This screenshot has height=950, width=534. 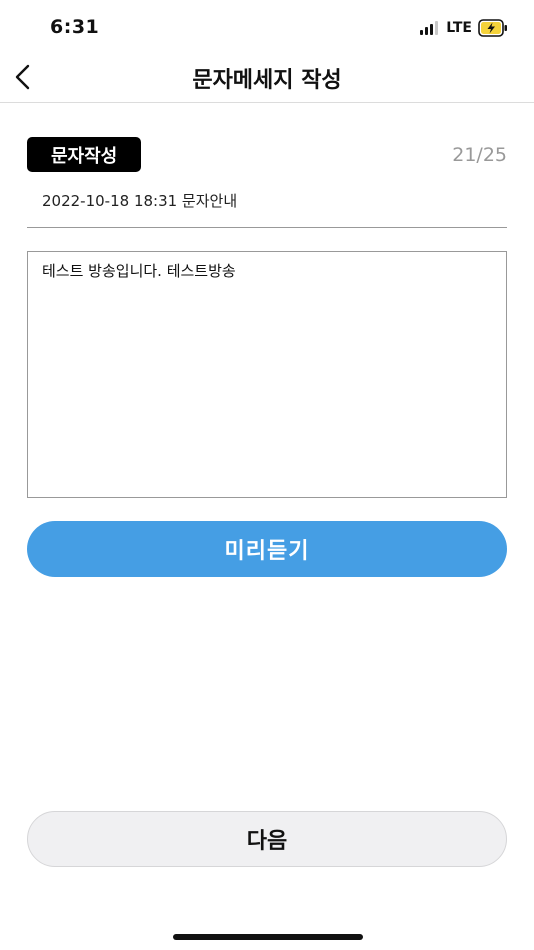 What do you see at coordinates (267, 839) in the screenshot?
I see `next-button: 다음` at bounding box center [267, 839].